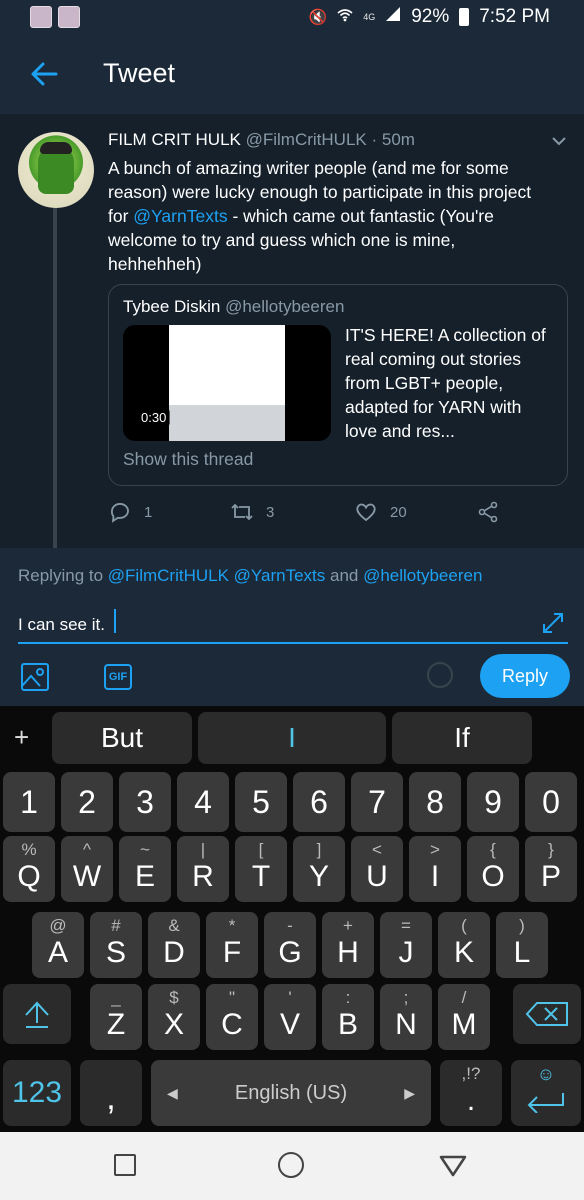  Describe the element at coordinates (145, 869) in the screenshot. I see `letter-key-e: ~ E` at that location.